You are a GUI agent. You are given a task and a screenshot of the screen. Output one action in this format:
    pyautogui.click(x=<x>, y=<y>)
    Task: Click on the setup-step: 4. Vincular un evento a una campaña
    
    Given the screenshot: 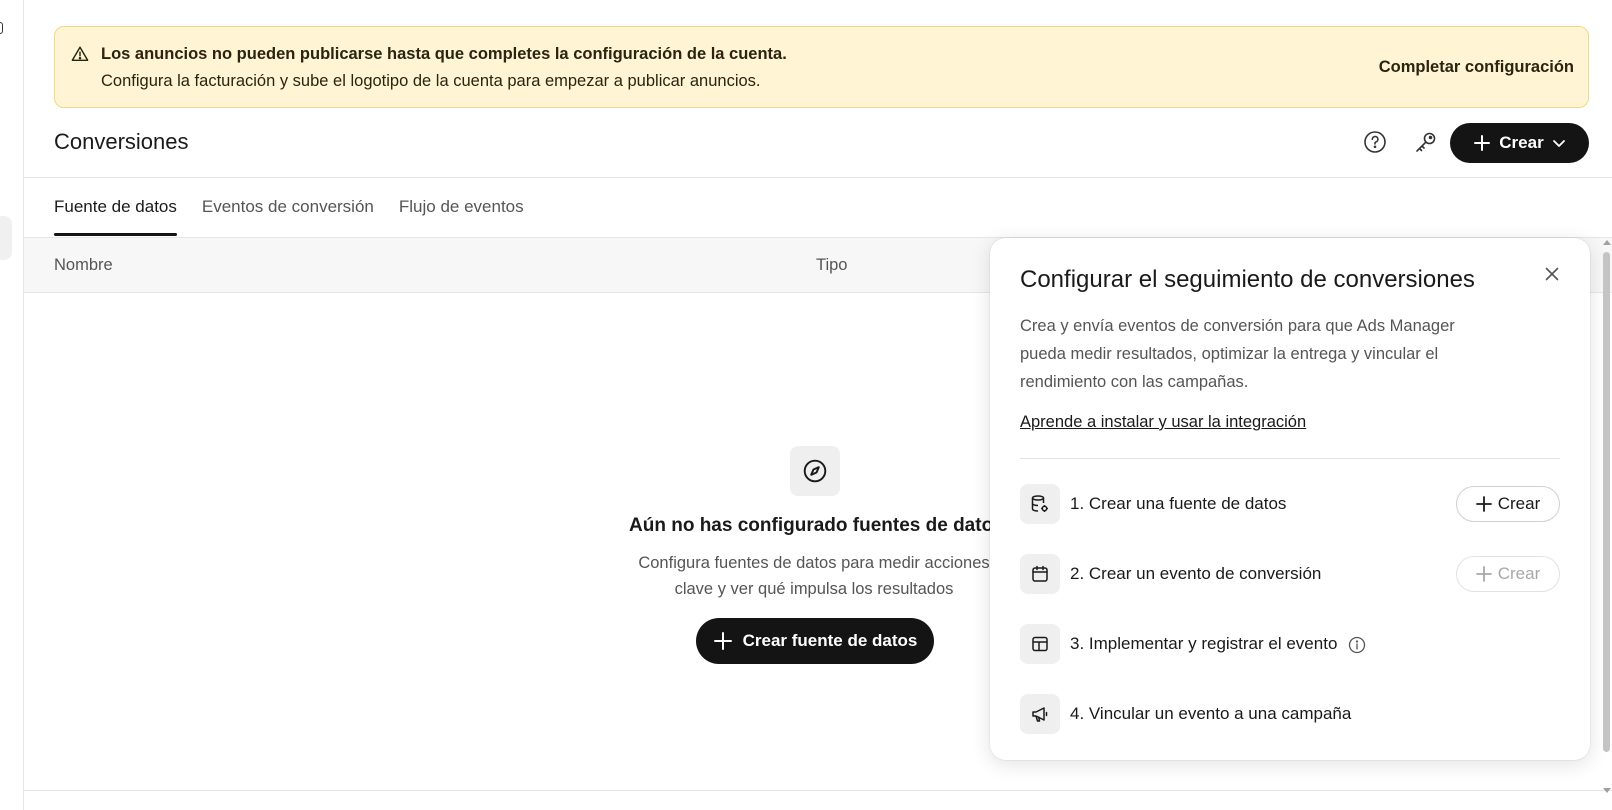 What is the action you would take?
    pyautogui.click(x=1290, y=714)
    